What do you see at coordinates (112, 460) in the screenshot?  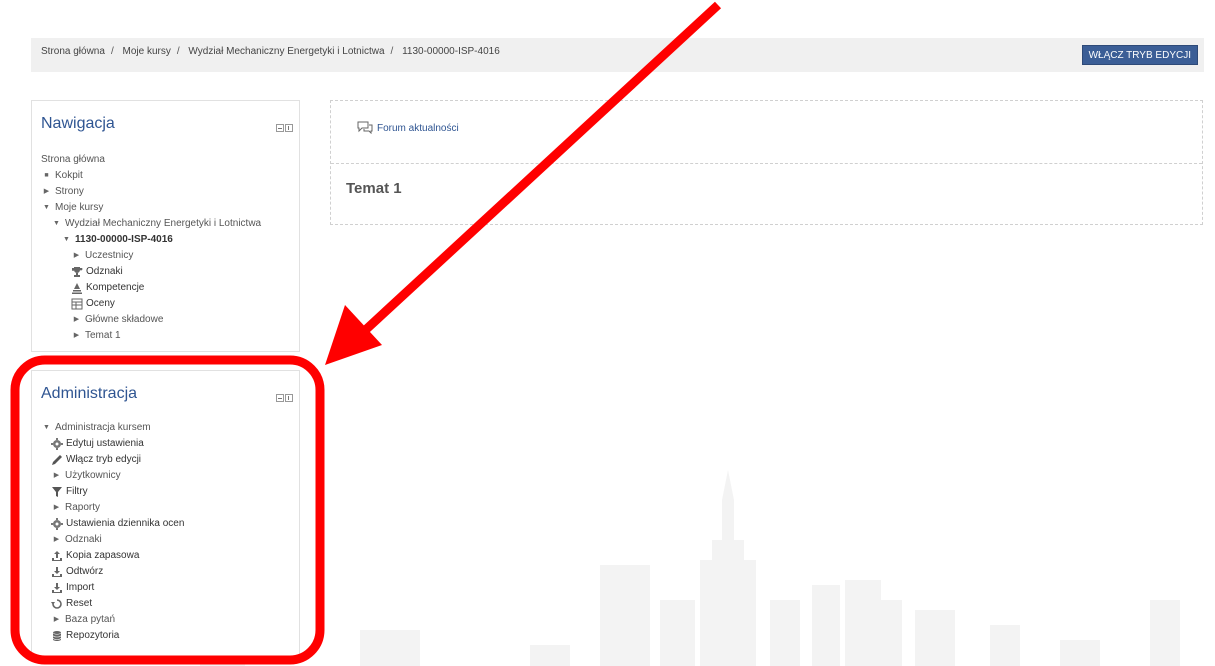 I see `admin-edit-mode: Włącz tryb edycji` at bounding box center [112, 460].